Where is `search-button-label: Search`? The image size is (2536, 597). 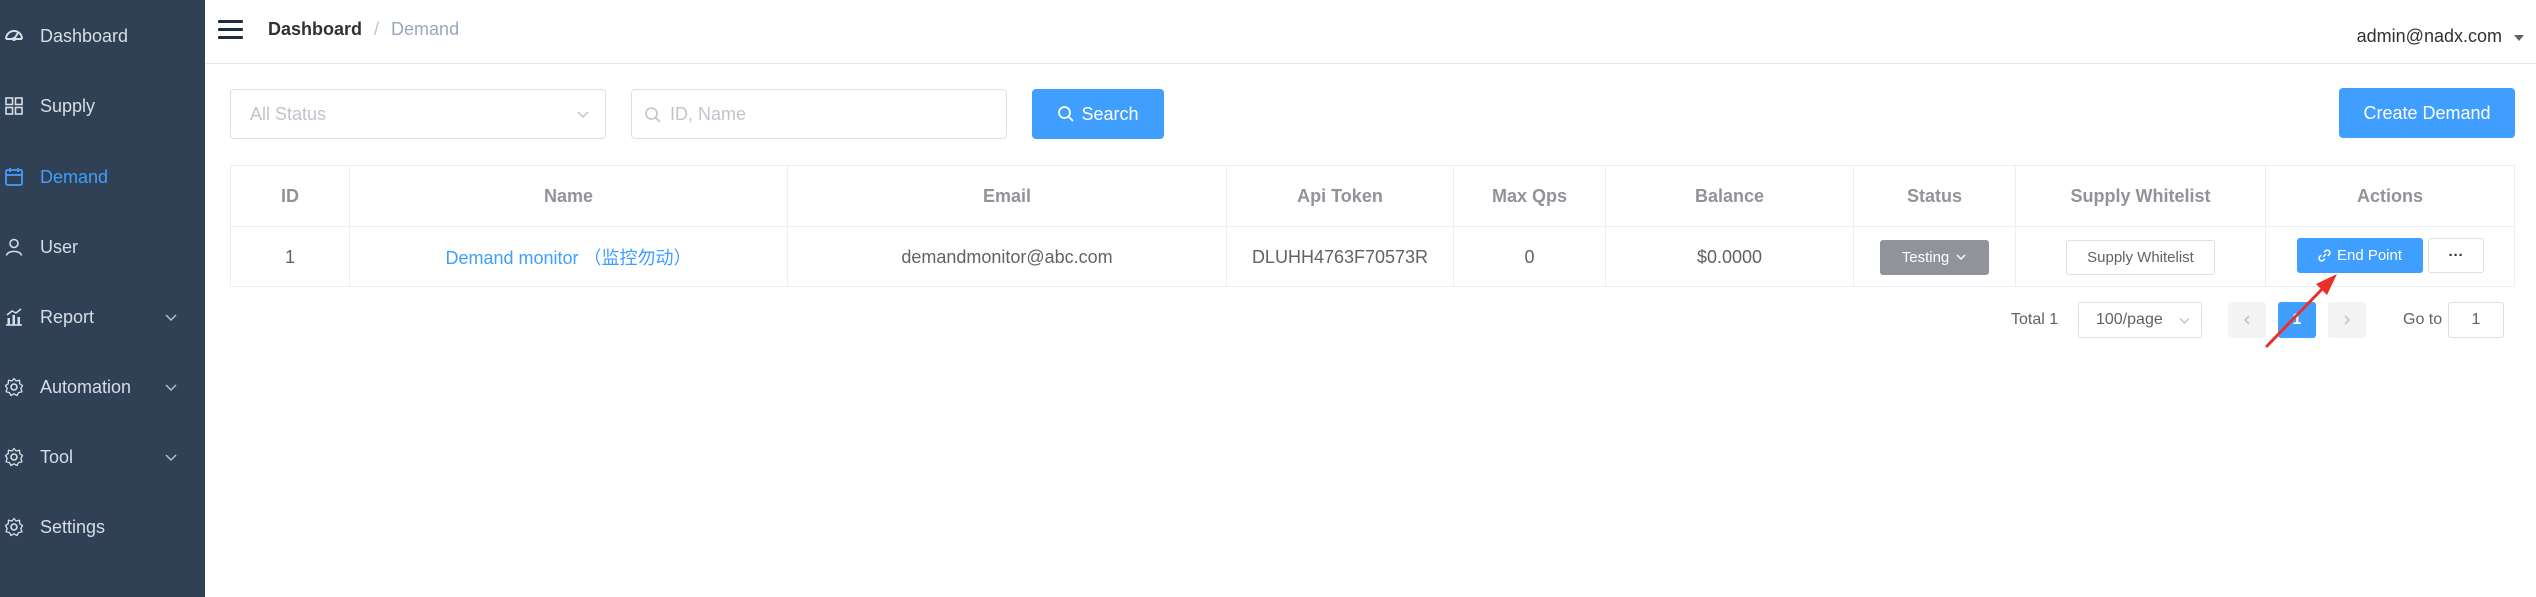
search-button-label: Search is located at coordinates (1110, 113).